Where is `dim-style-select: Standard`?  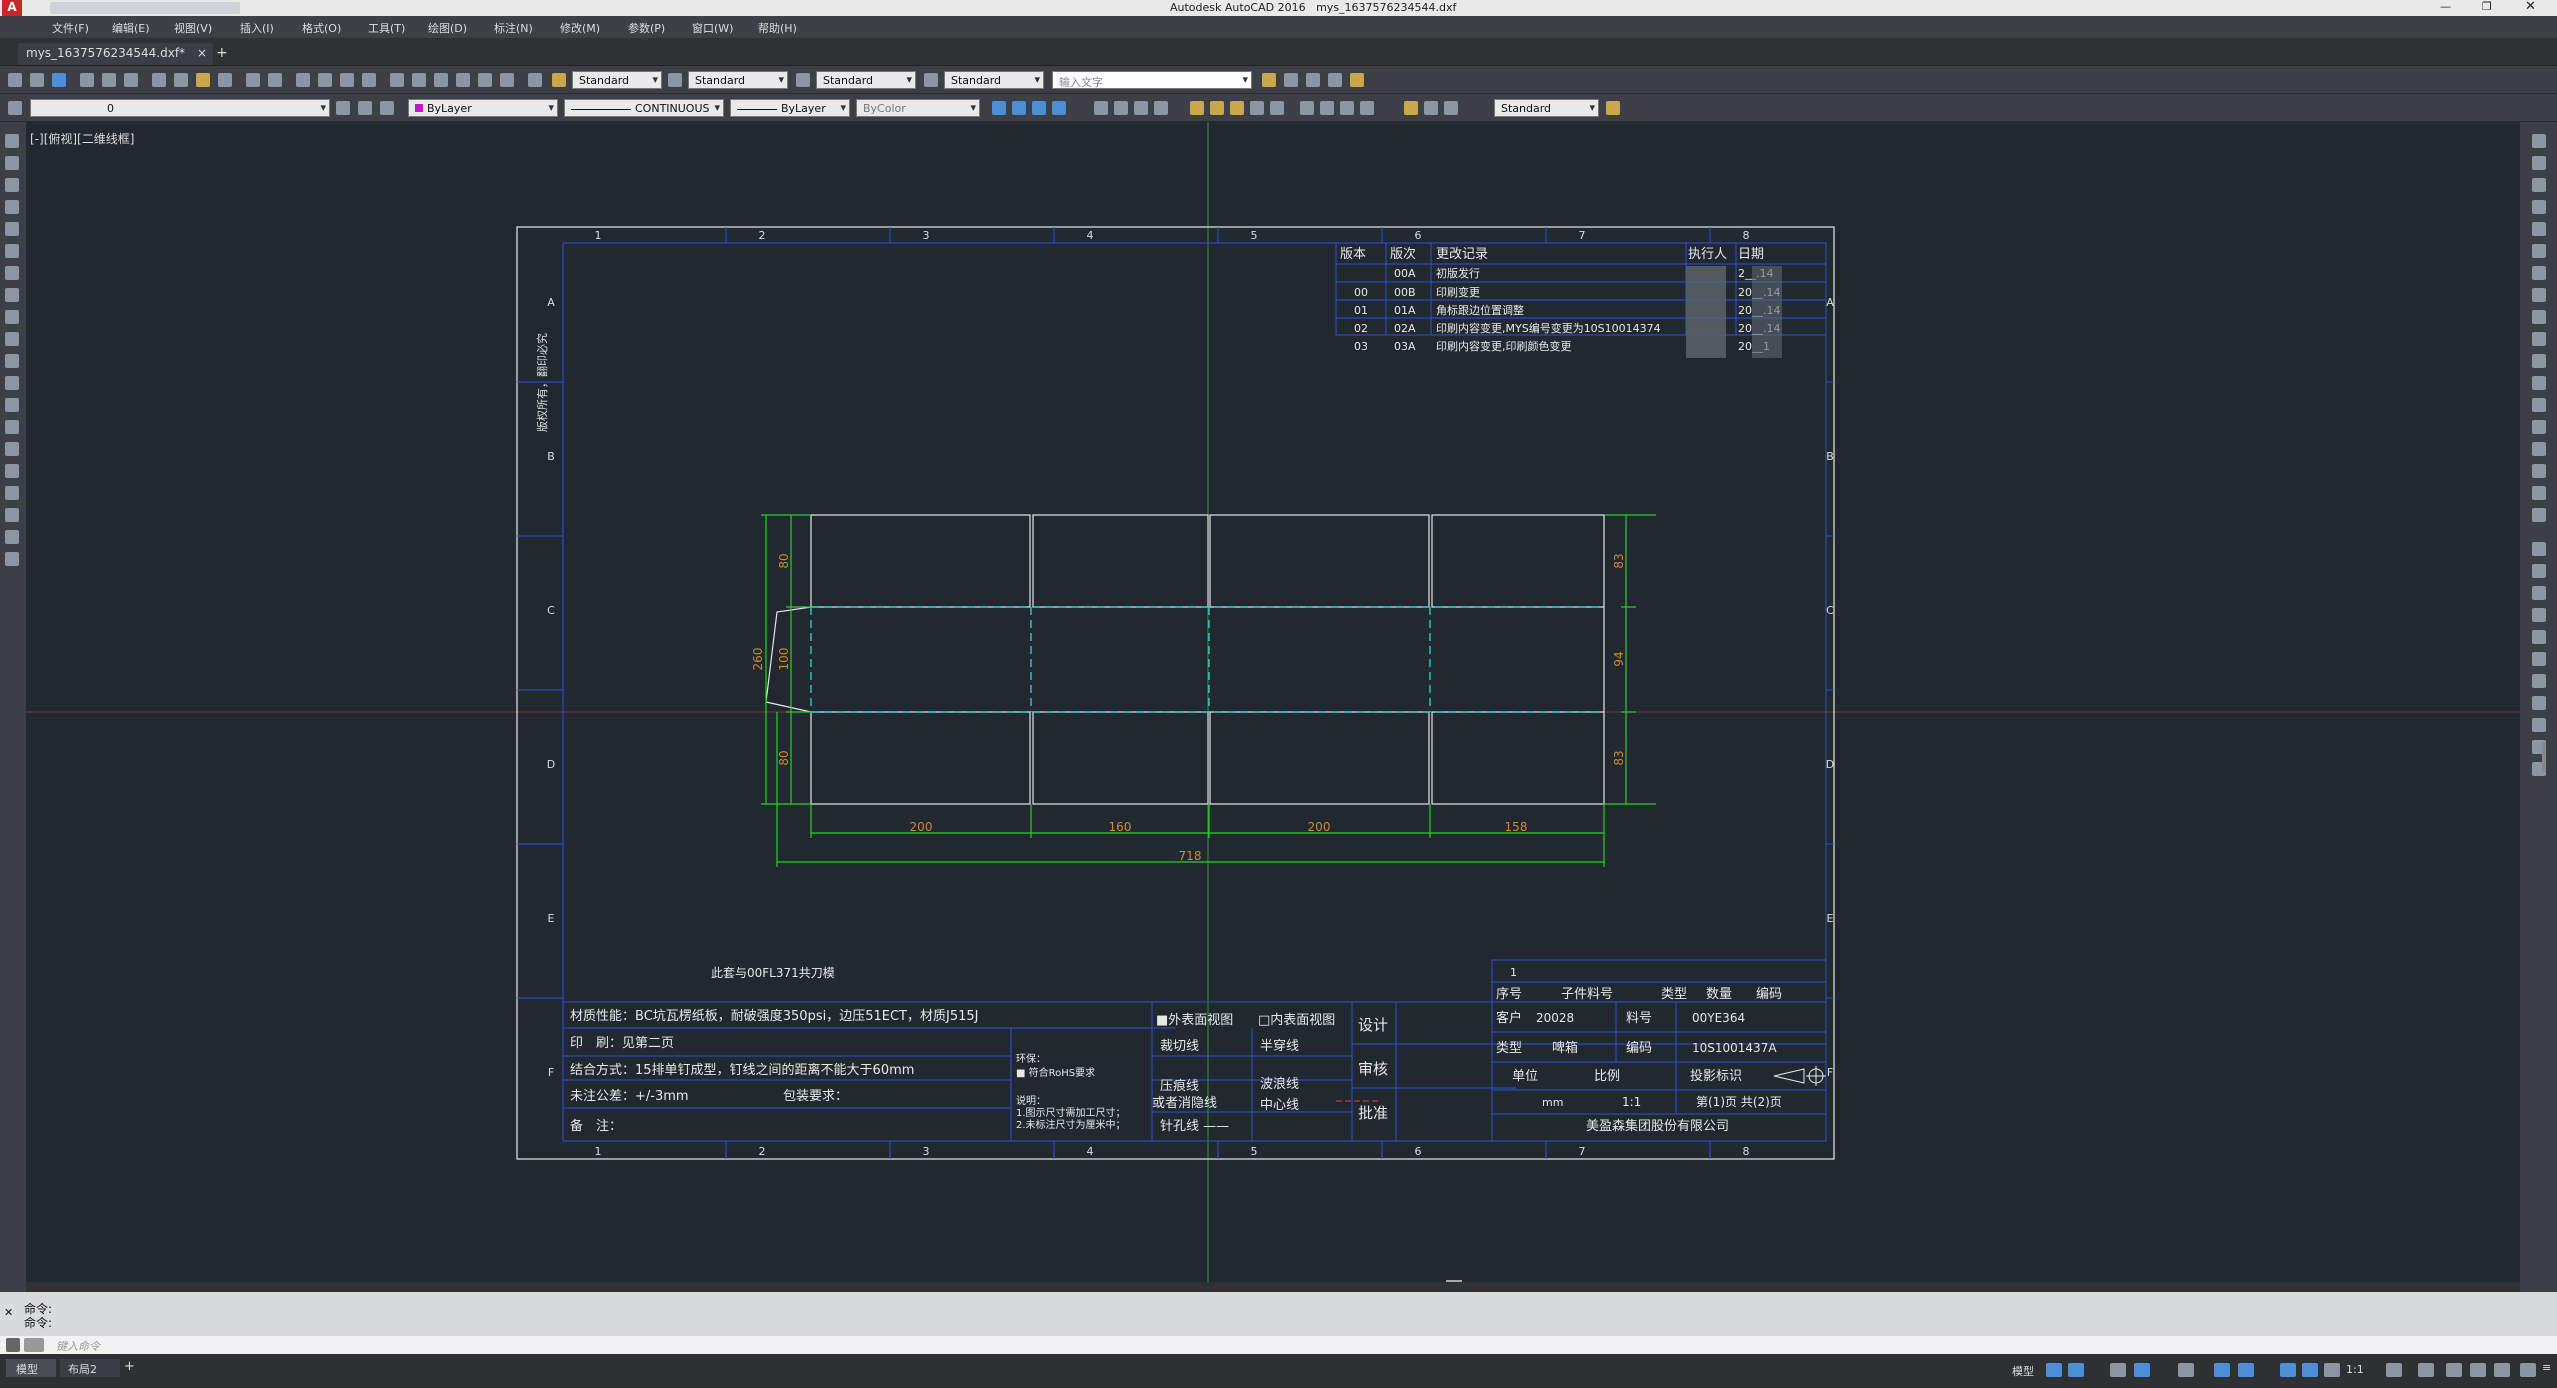
dim-style-select: Standard is located at coordinates (738, 80).